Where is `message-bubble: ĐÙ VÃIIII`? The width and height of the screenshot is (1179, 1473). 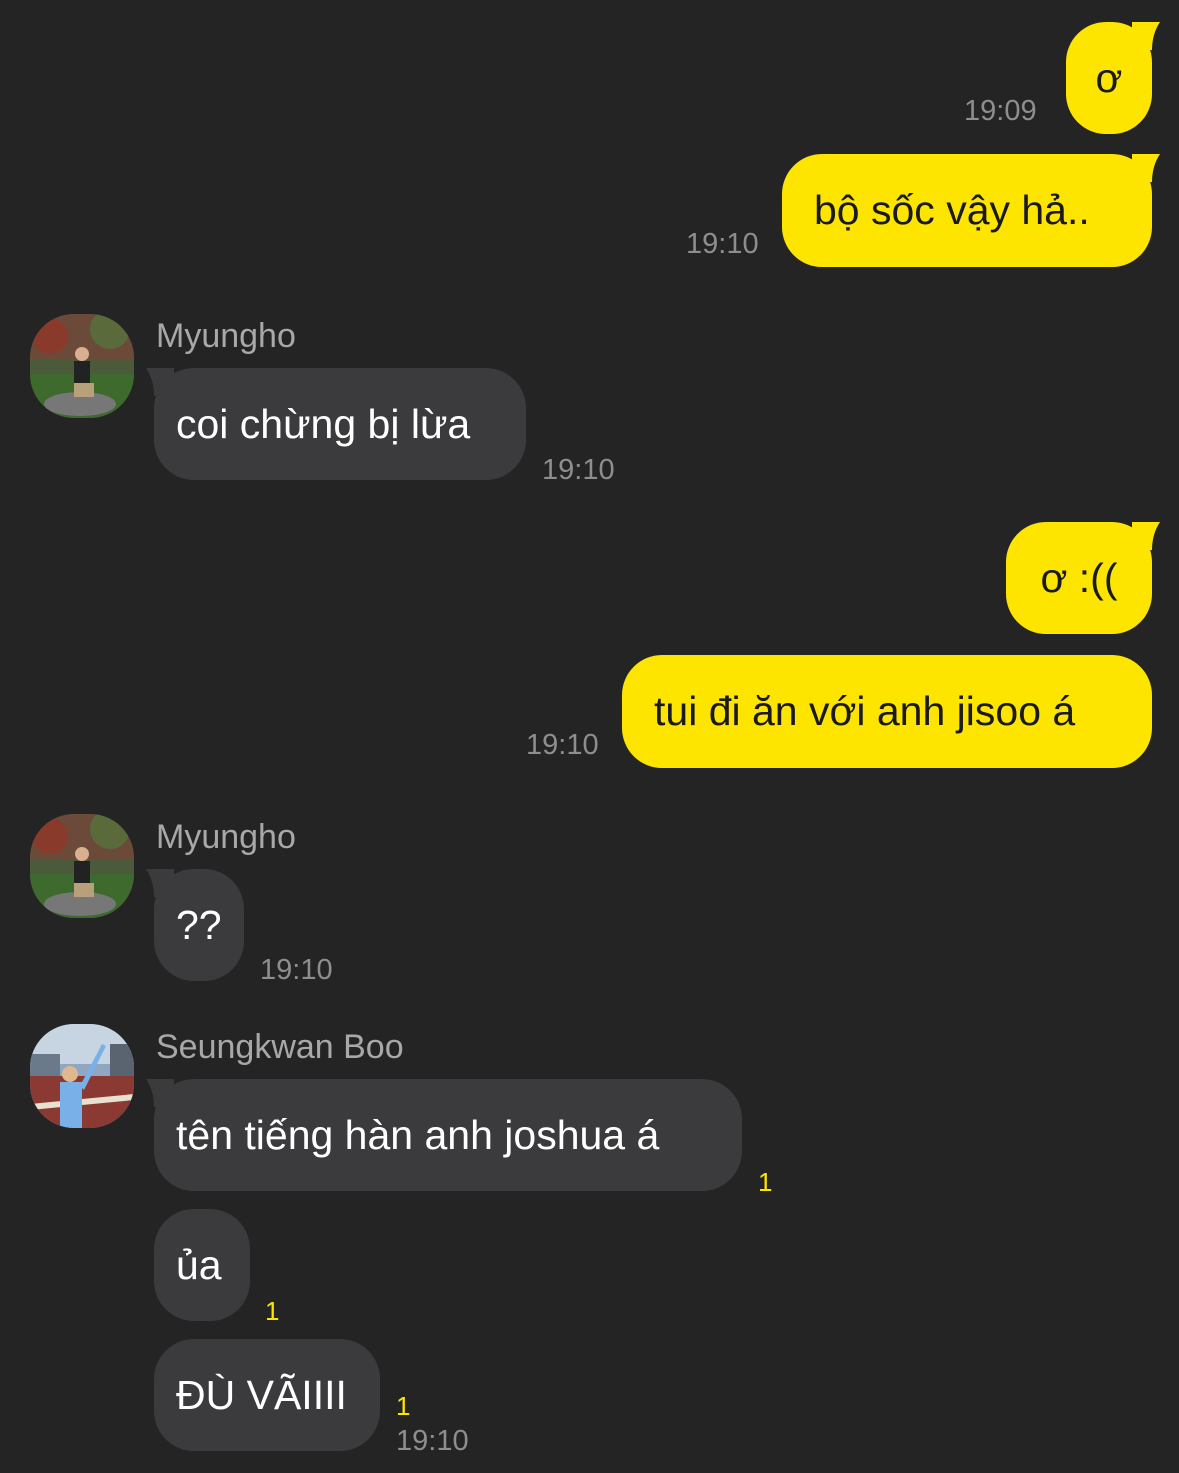 message-bubble: ĐÙ VÃIIII is located at coordinates (267, 1395).